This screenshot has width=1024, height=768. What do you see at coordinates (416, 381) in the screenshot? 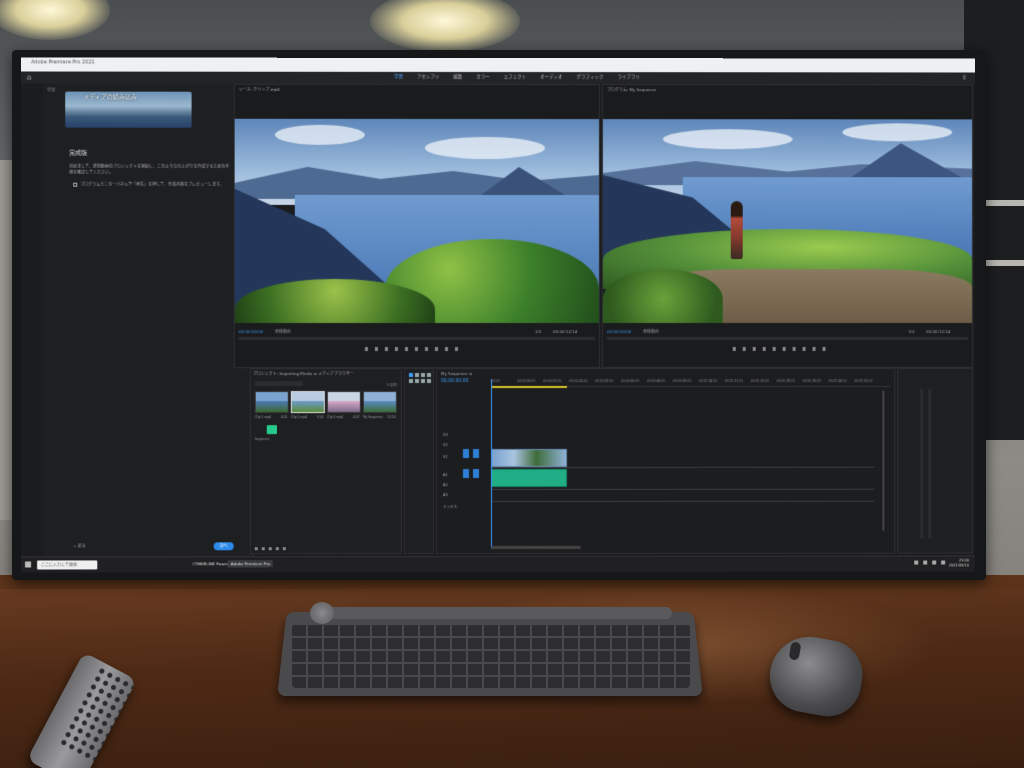
I see `pen-tool-icon` at bounding box center [416, 381].